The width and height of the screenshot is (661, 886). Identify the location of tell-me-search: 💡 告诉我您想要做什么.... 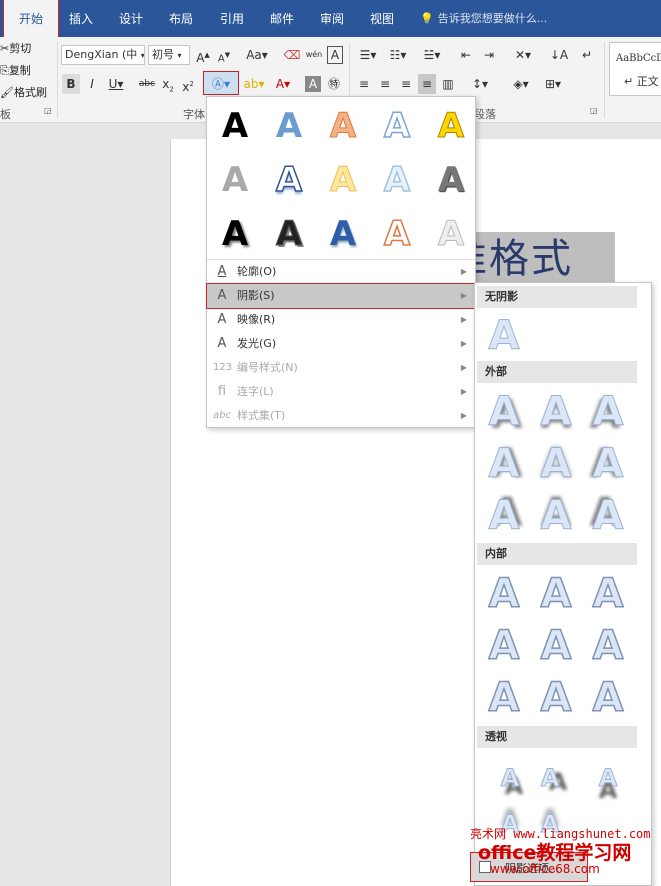
(483, 18).